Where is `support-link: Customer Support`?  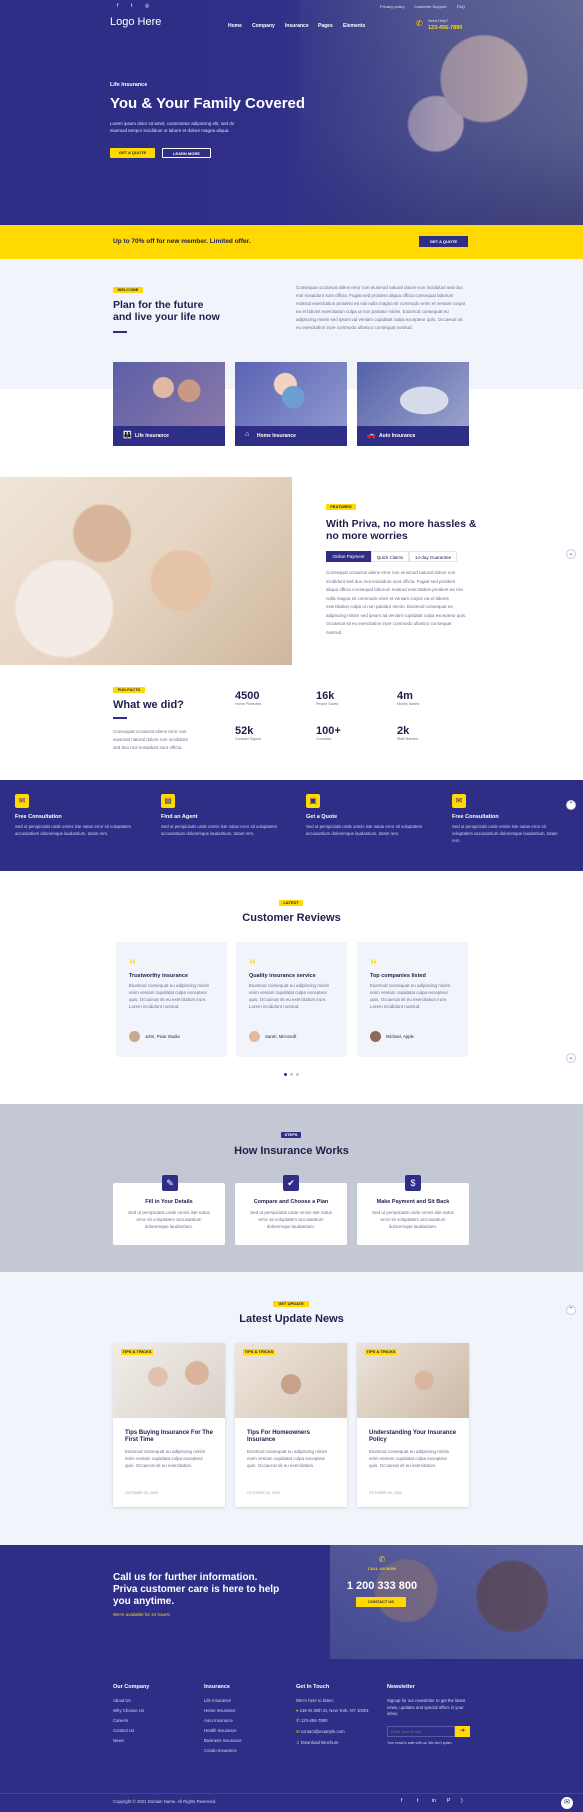 support-link: Customer Support is located at coordinates (430, 6).